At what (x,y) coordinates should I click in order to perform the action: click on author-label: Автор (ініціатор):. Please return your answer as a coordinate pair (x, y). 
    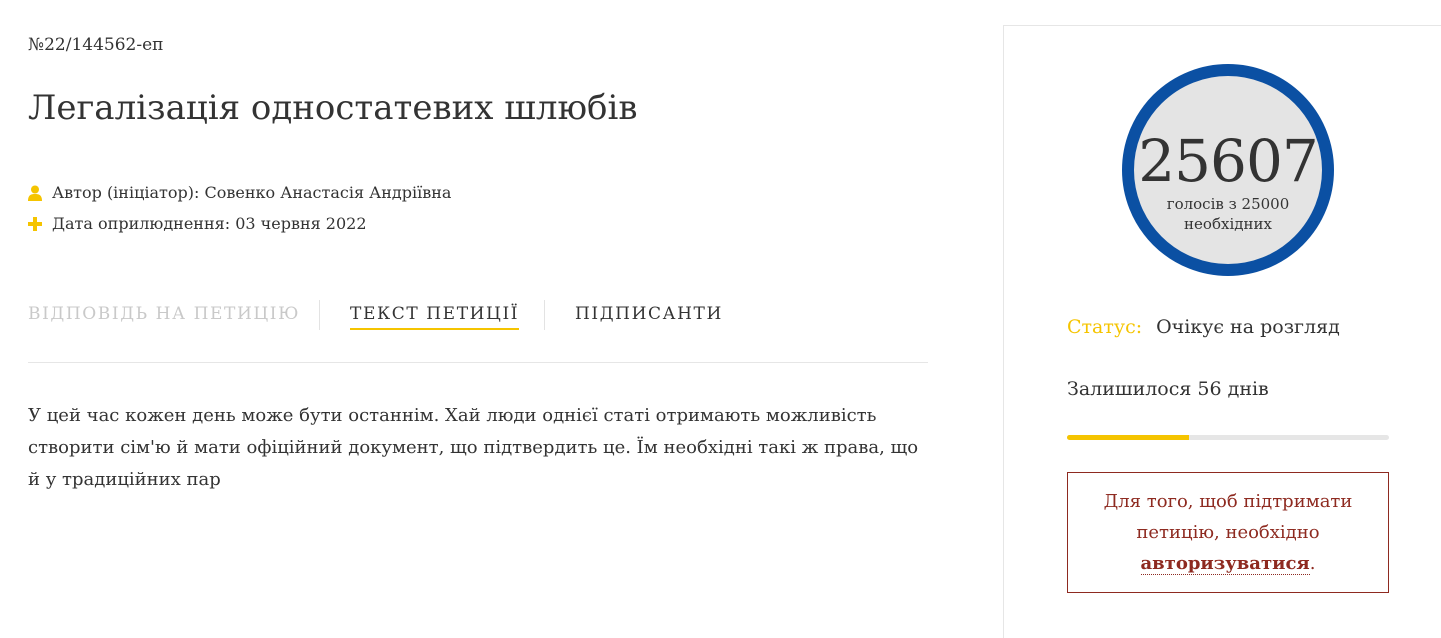
    Looking at the image, I should click on (126, 192).